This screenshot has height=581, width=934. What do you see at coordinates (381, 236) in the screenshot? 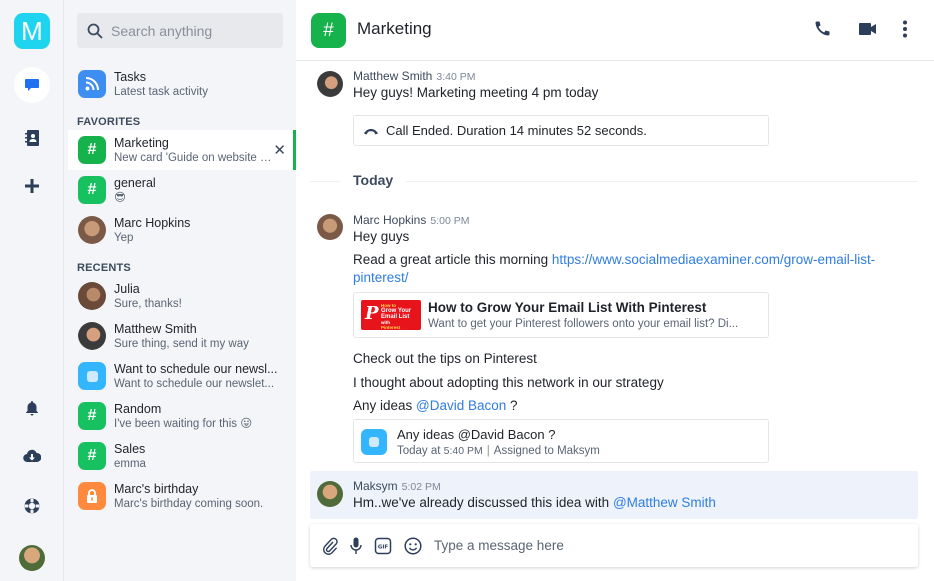
I see `message-text: Hey guys` at bounding box center [381, 236].